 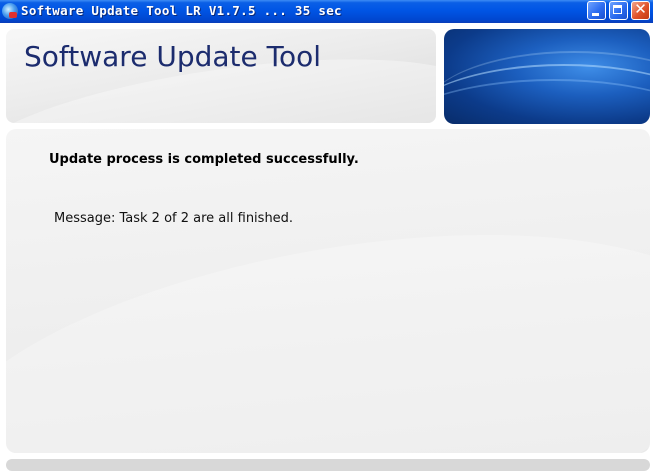 What do you see at coordinates (595, 14) in the screenshot?
I see `minimize-icon` at bounding box center [595, 14].